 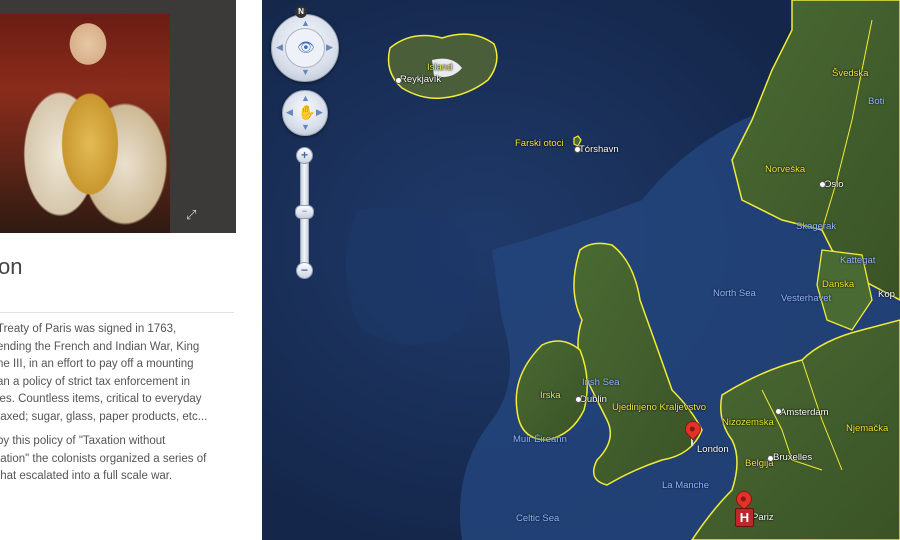 What do you see at coordinates (744, 517) in the screenshot?
I see `paris-place-icon: H` at bounding box center [744, 517].